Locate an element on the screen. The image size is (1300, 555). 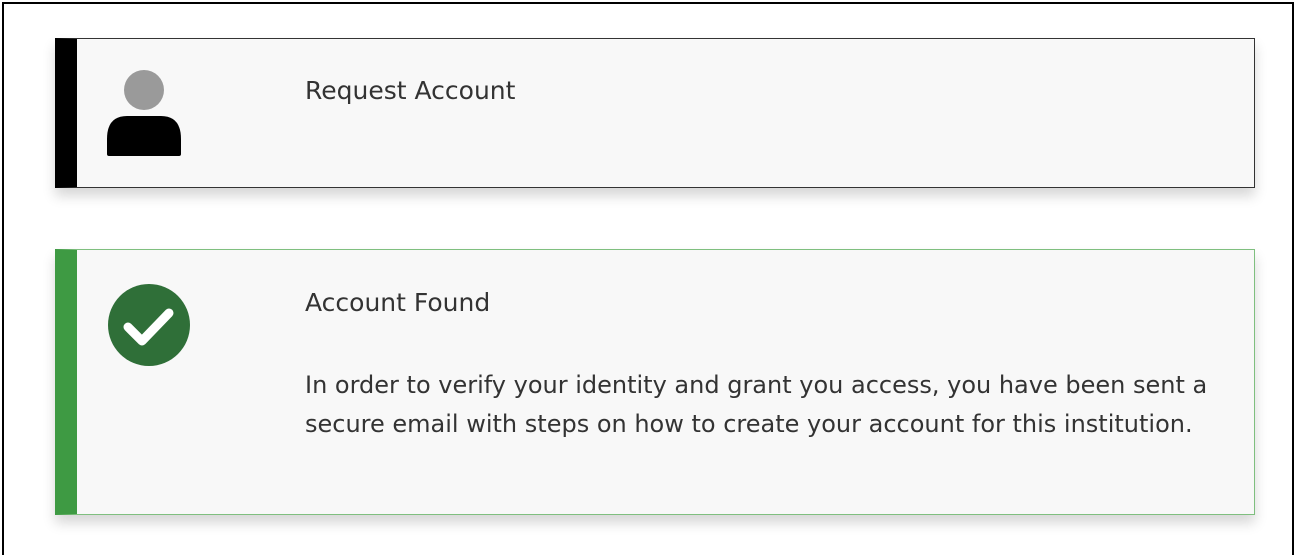
check-circle-icon is located at coordinates (149, 325).